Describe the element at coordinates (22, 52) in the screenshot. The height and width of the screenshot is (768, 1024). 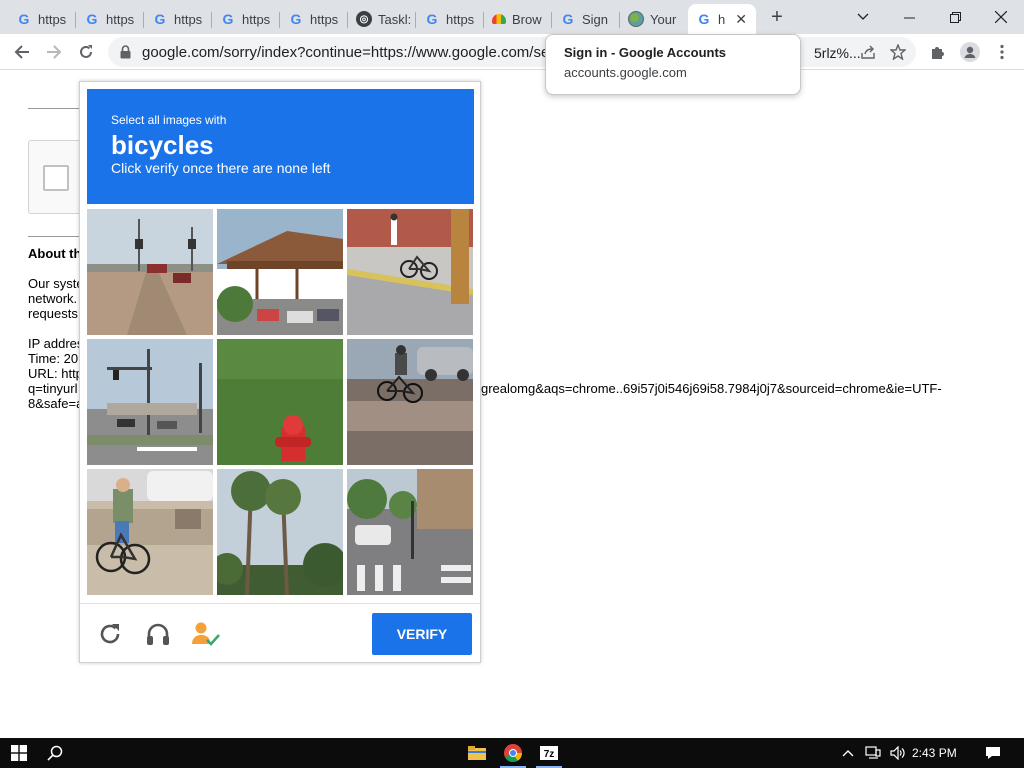
I see `back-button` at that location.